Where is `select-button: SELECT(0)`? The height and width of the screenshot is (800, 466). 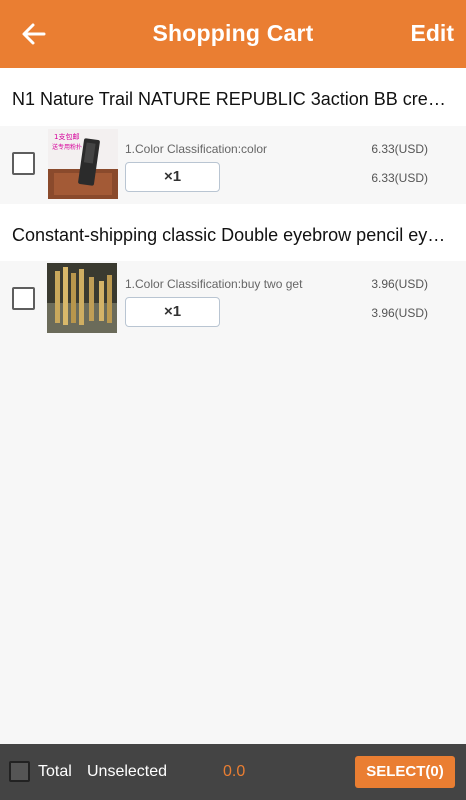 select-button: SELECT(0) is located at coordinates (405, 772).